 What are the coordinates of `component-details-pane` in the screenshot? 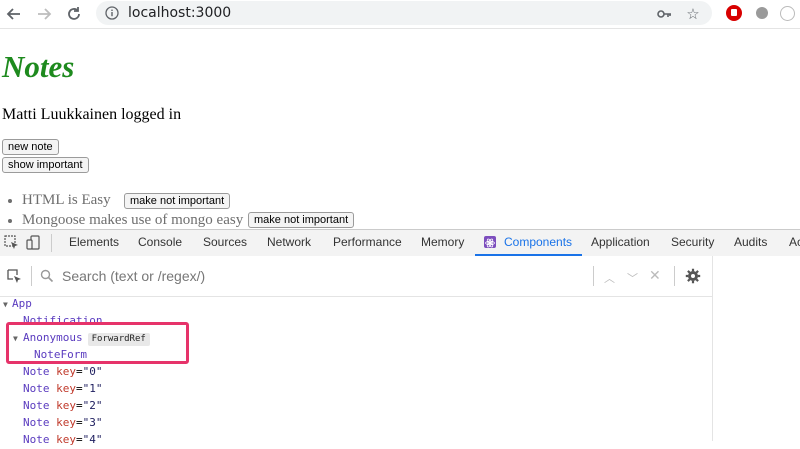 It's located at (756, 348).